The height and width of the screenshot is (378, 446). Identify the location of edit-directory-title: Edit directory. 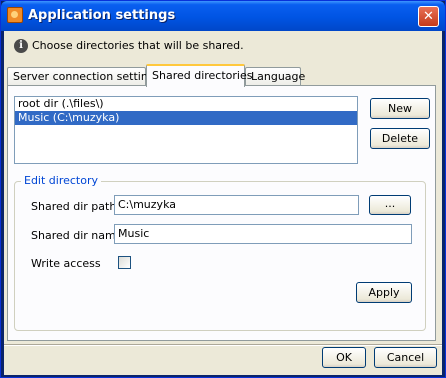
(61, 180).